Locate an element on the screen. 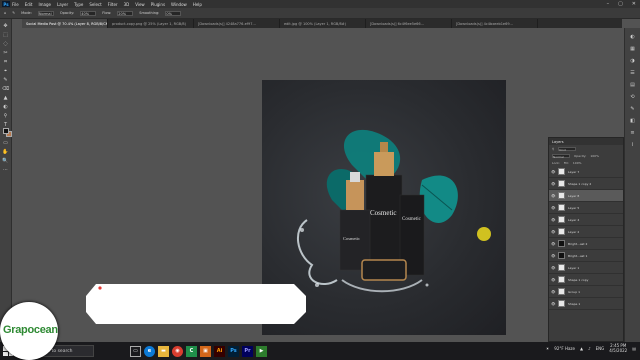  layer-row: 👁 Shape 1 copy 2 is located at coordinates (586, 184).